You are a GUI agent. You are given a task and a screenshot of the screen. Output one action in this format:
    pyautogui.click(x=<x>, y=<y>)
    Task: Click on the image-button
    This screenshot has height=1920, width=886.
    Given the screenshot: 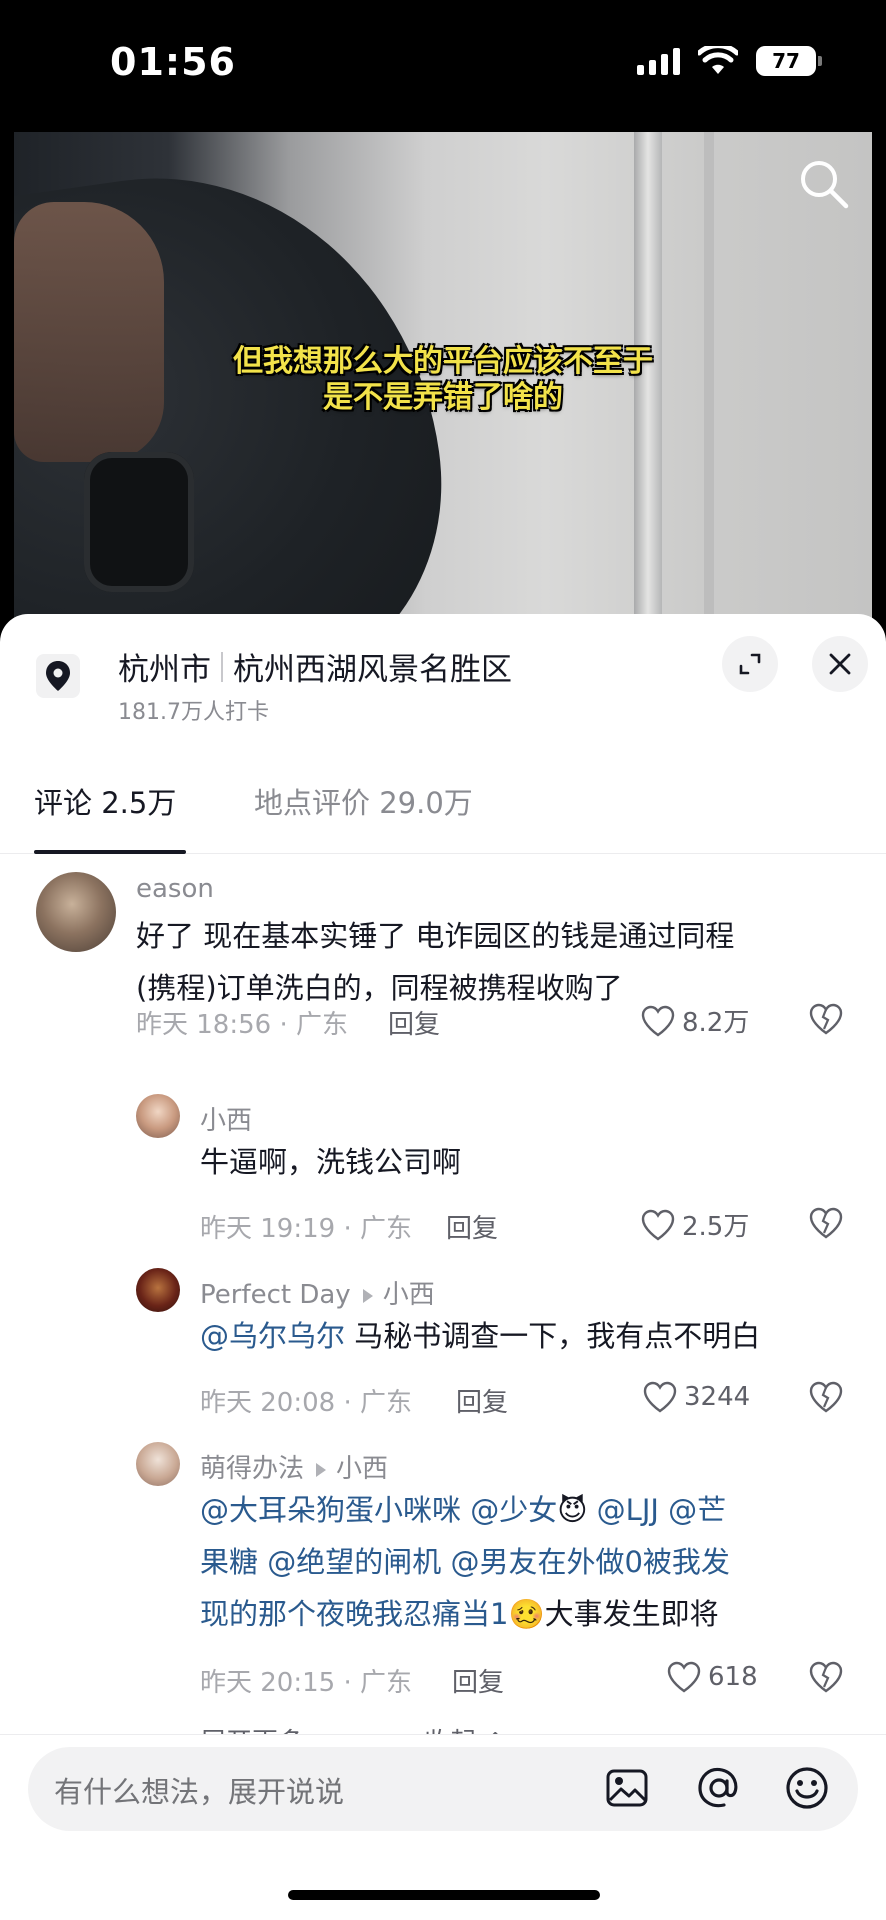 What is the action you would take?
    pyautogui.click(x=627, y=1788)
    